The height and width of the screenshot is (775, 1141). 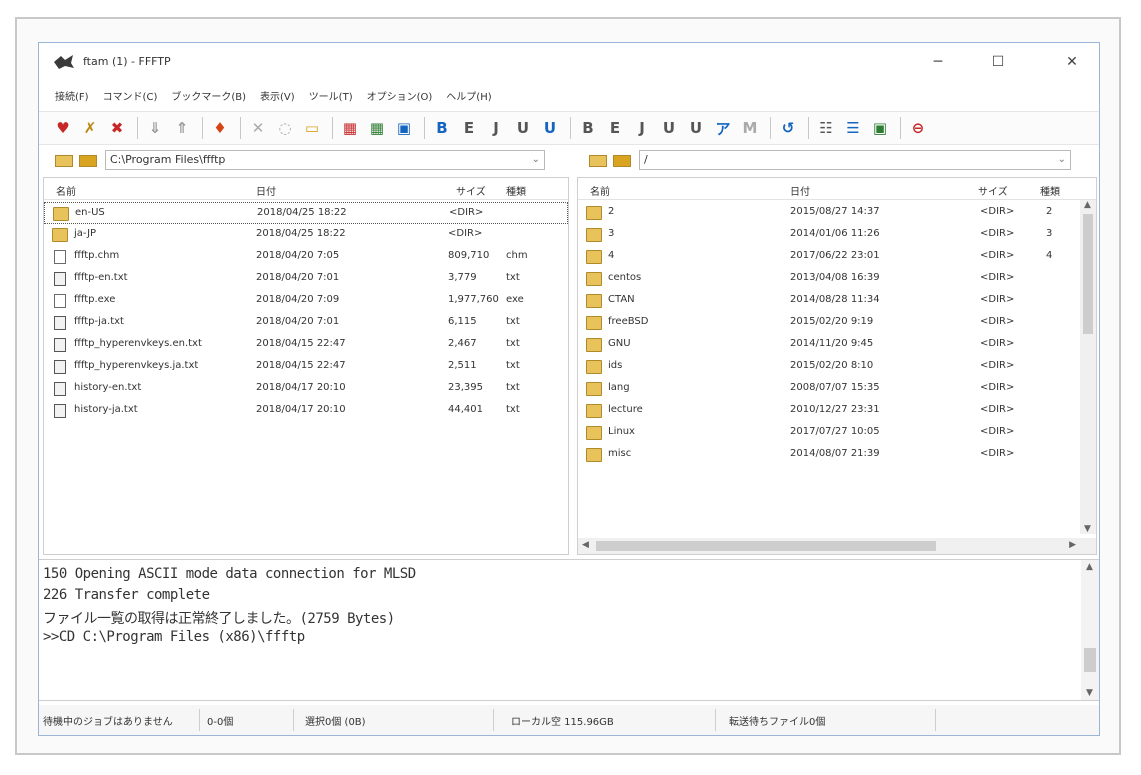 What do you see at coordinates (64, 62) in the screenshot?
I see `ffftp-app-icon` at bounding box center [64, 62].